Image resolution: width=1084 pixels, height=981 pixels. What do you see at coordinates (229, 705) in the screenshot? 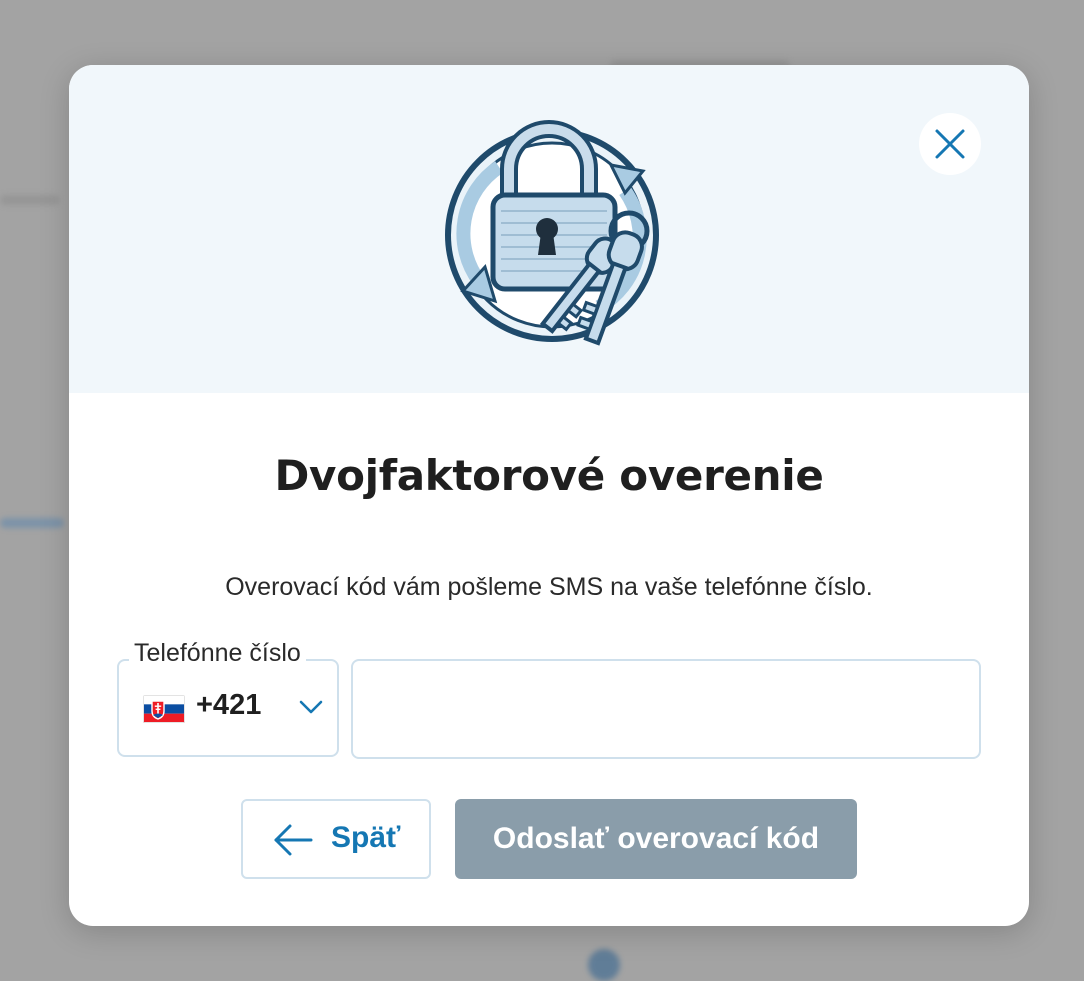
I see `country-dial-code: +421` at bounding box center [229, 705].